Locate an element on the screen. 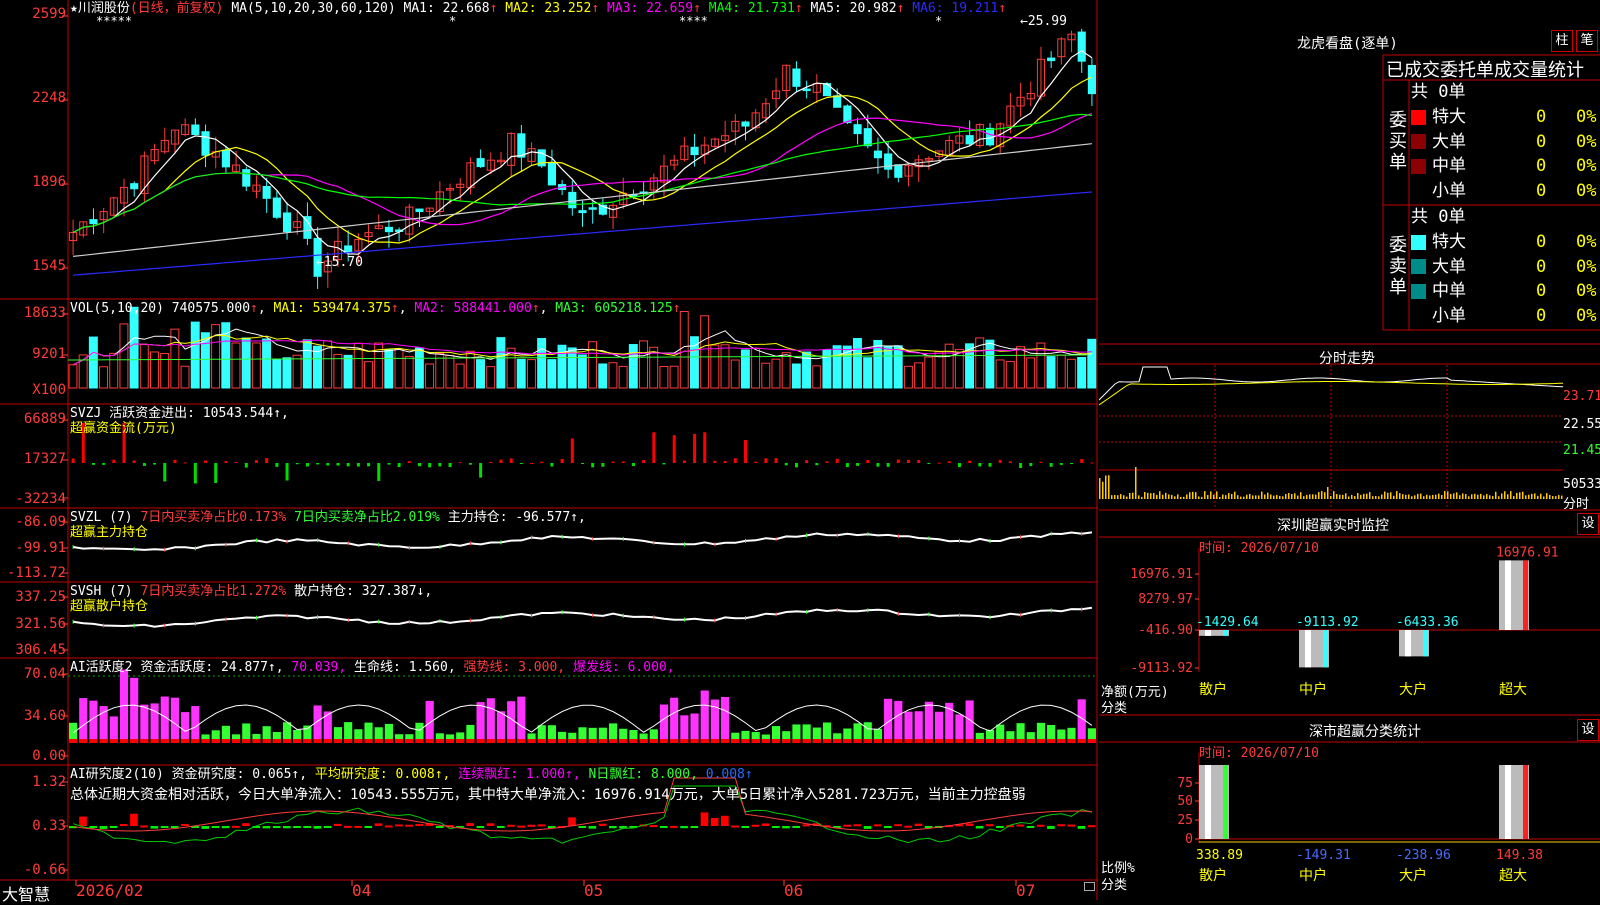  category-bar-highlight is located at coordinates (1508, 802).